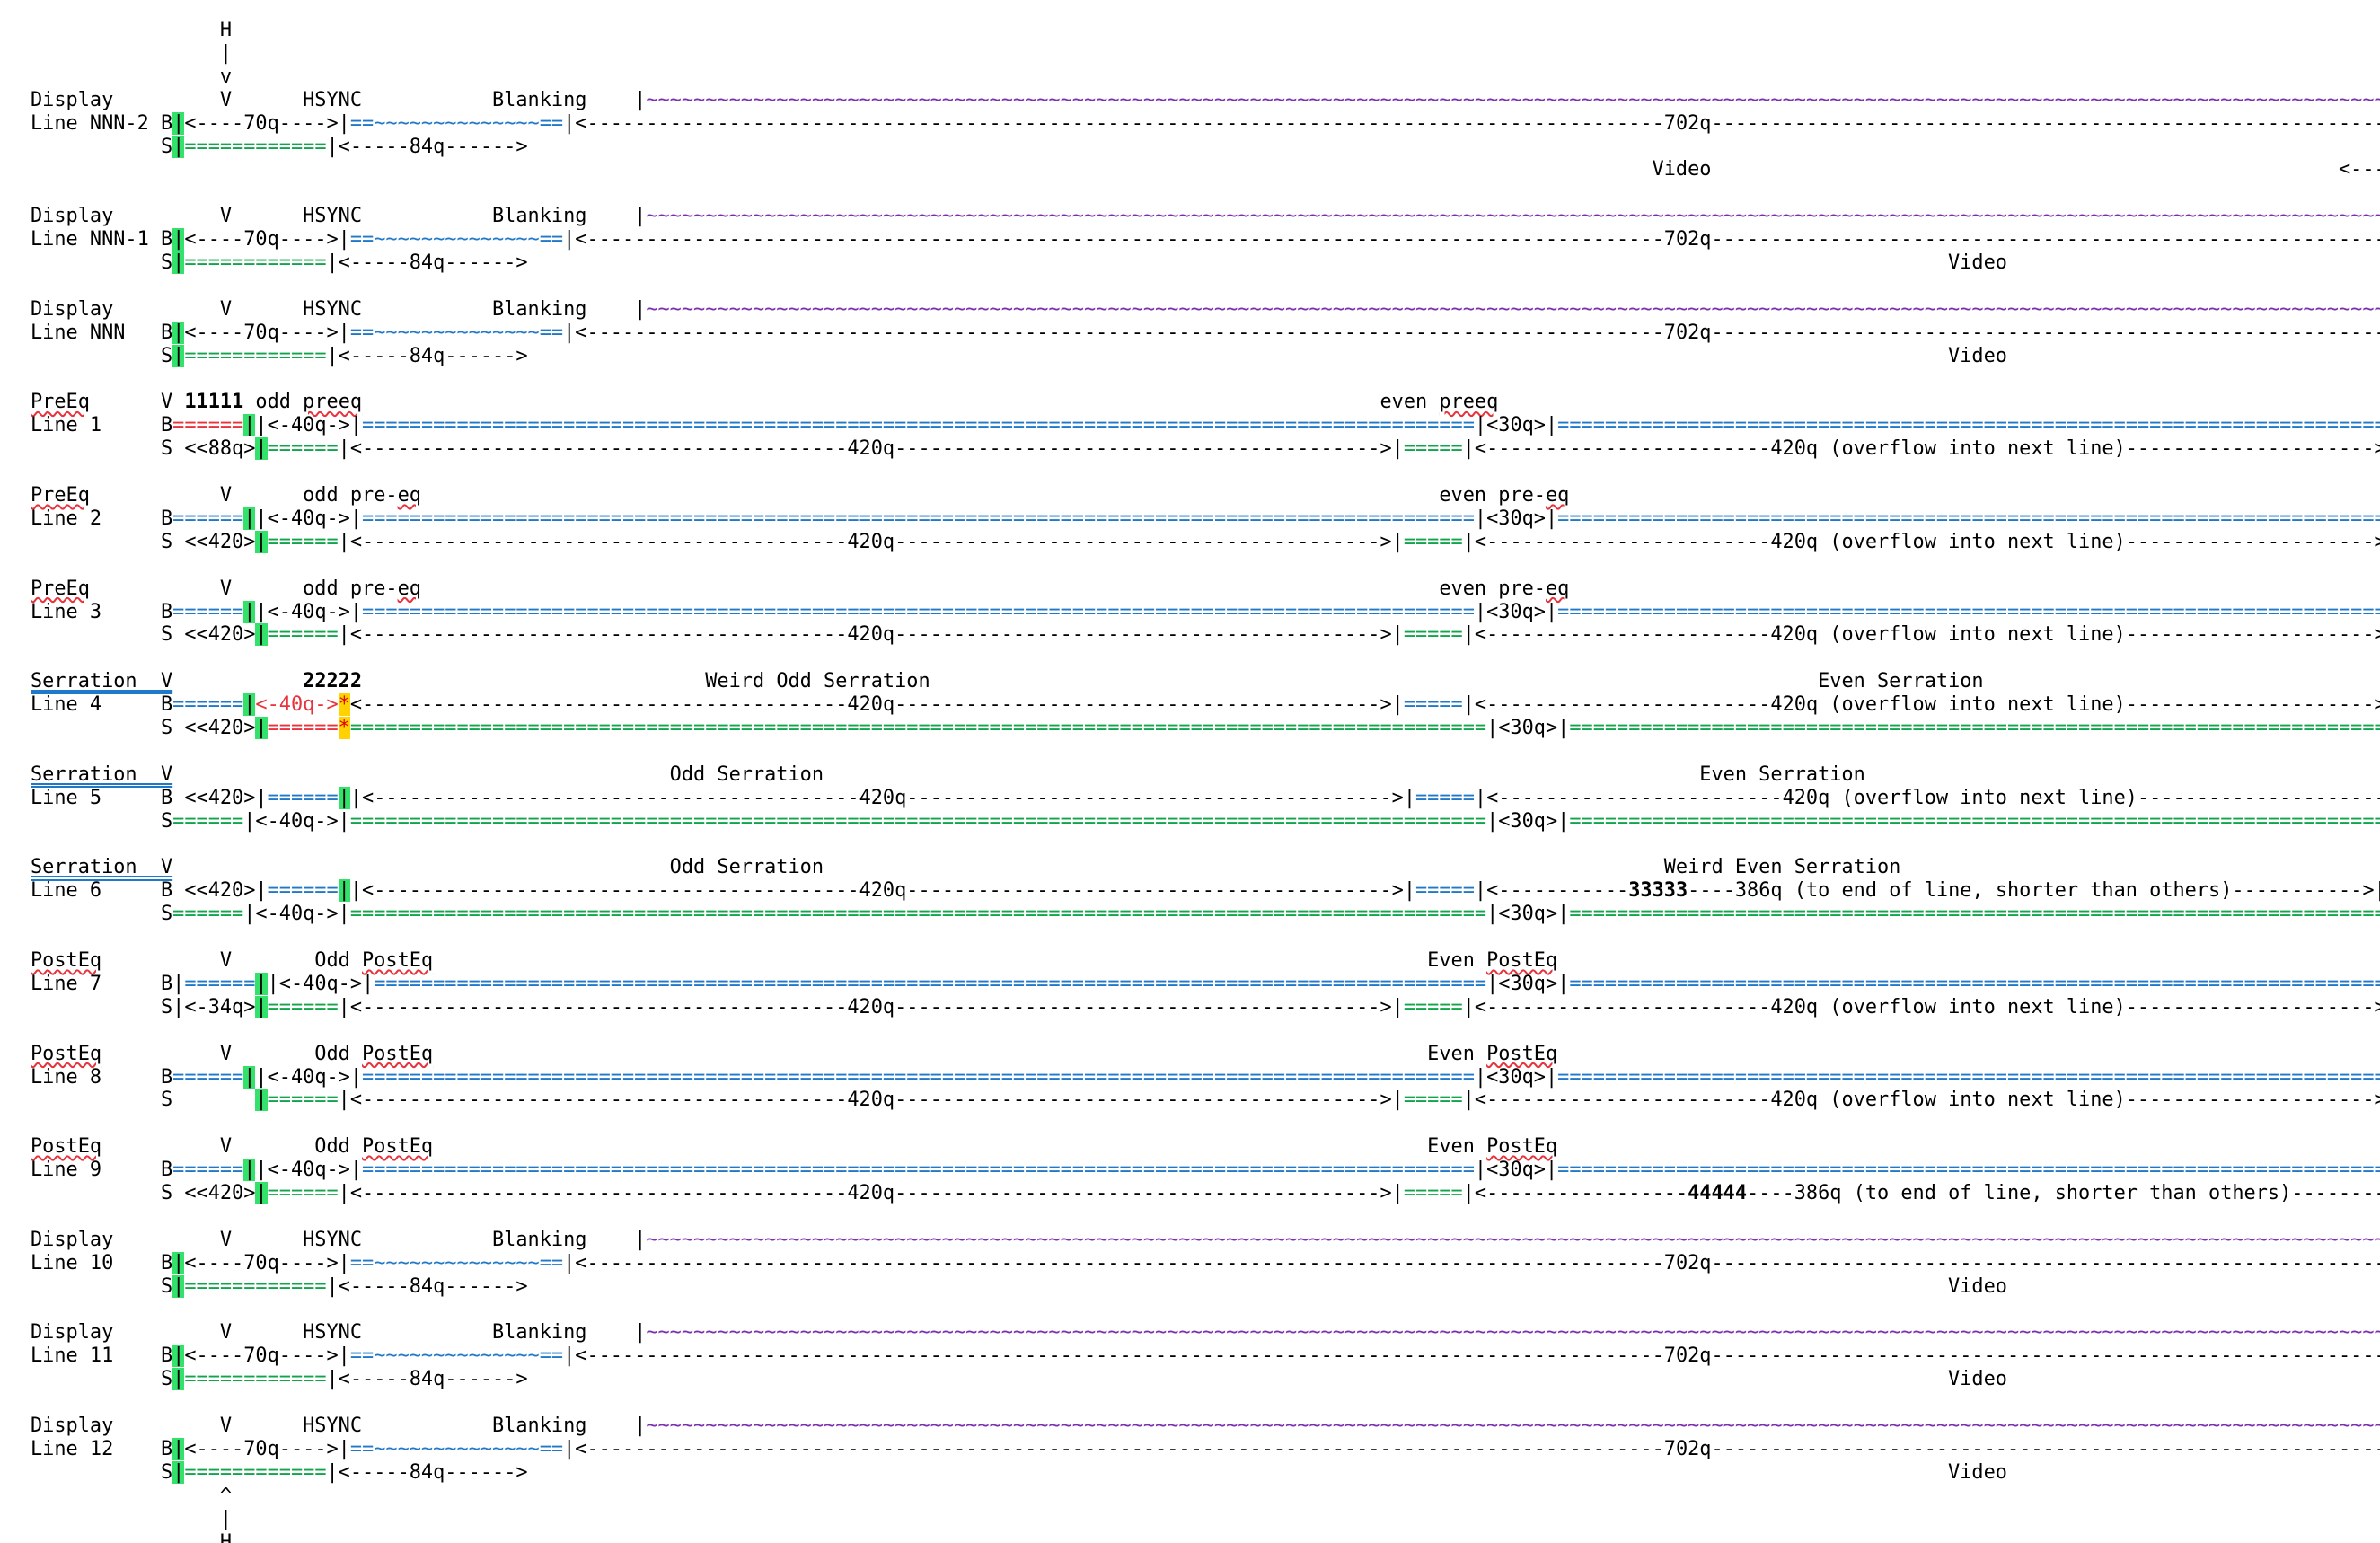 The height and width of the screenshot is (1543, 2380). I want to click on text-segment, so click(237, 681).